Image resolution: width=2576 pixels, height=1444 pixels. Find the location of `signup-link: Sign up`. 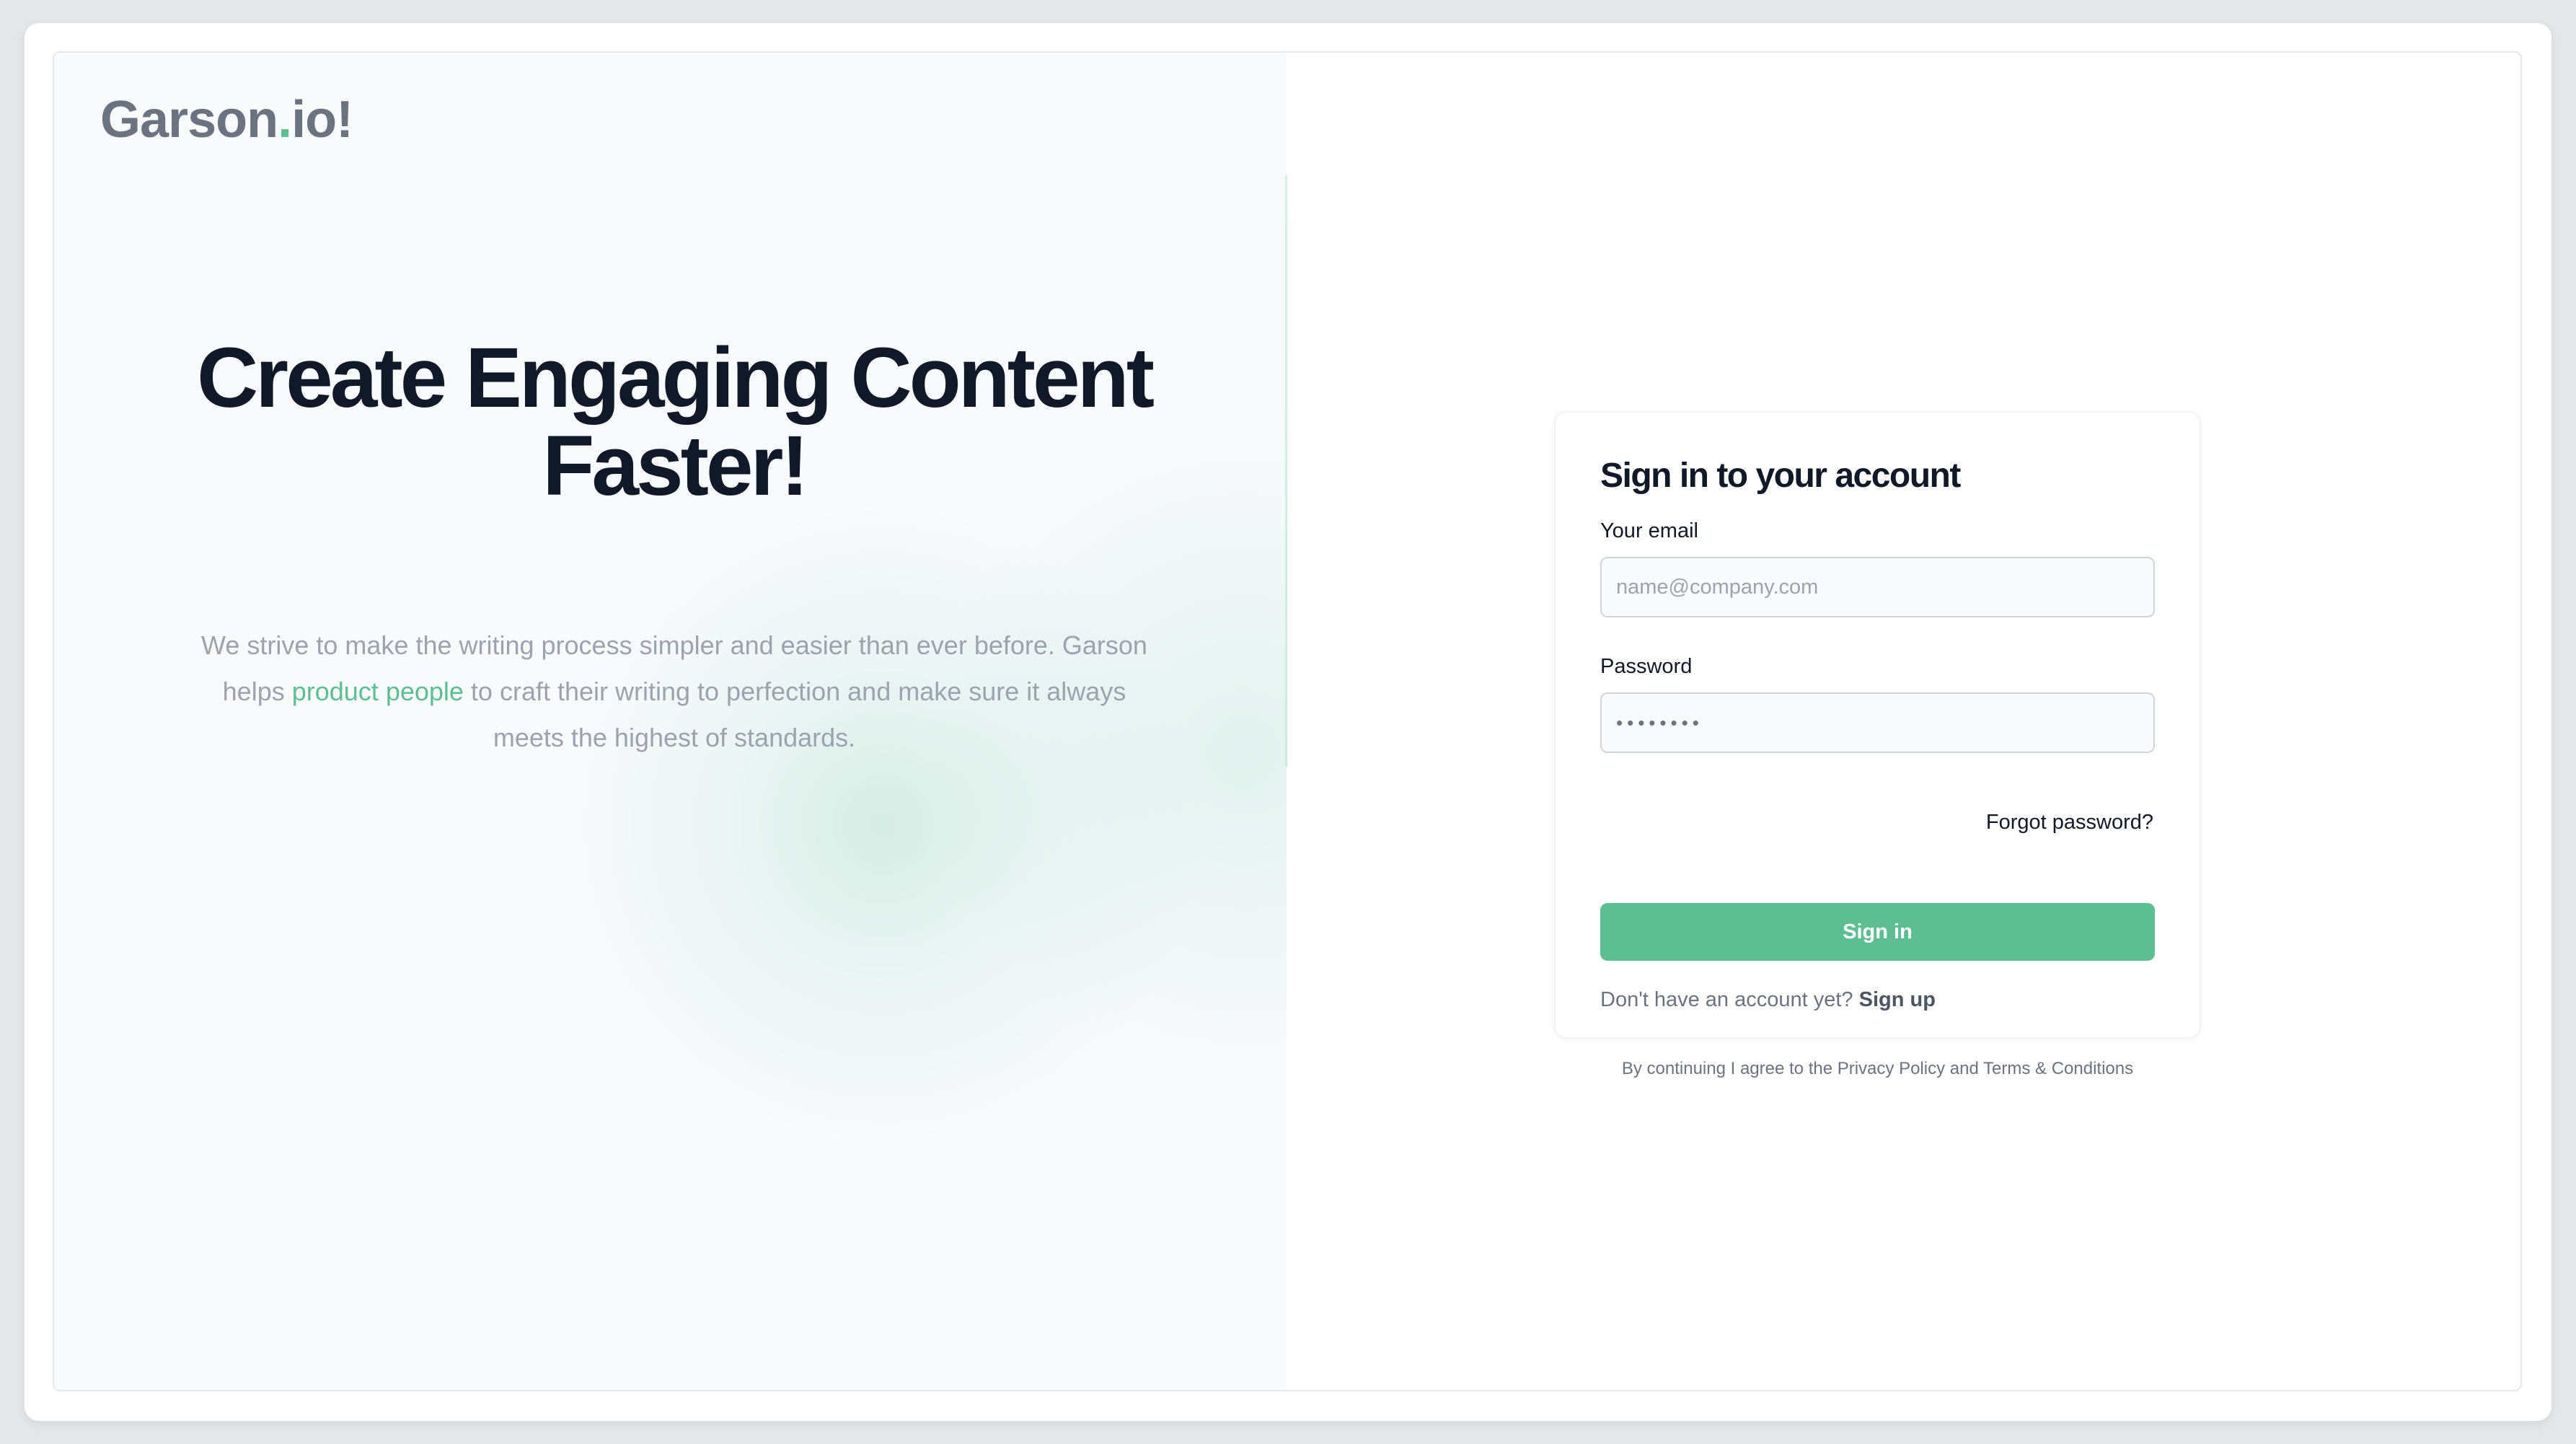

signup-link: Sign up is located at coordinates (1897, 999).